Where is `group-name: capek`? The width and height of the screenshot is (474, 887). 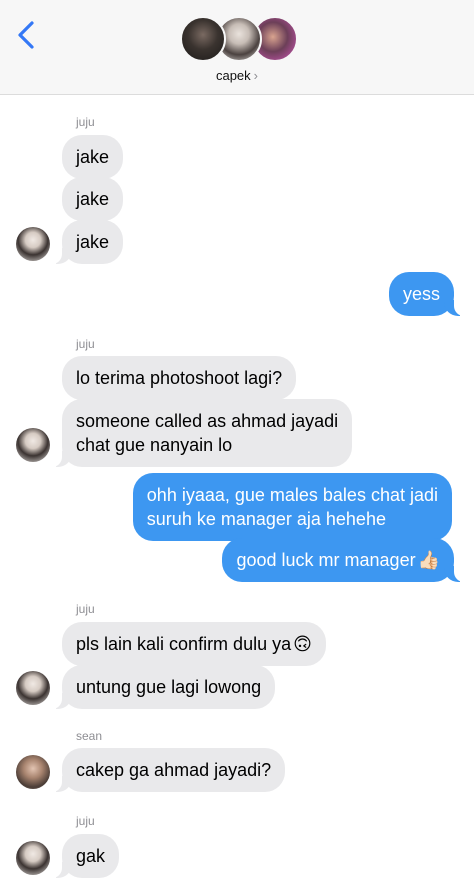 group-name: capek is located at coordinates (233, 75).